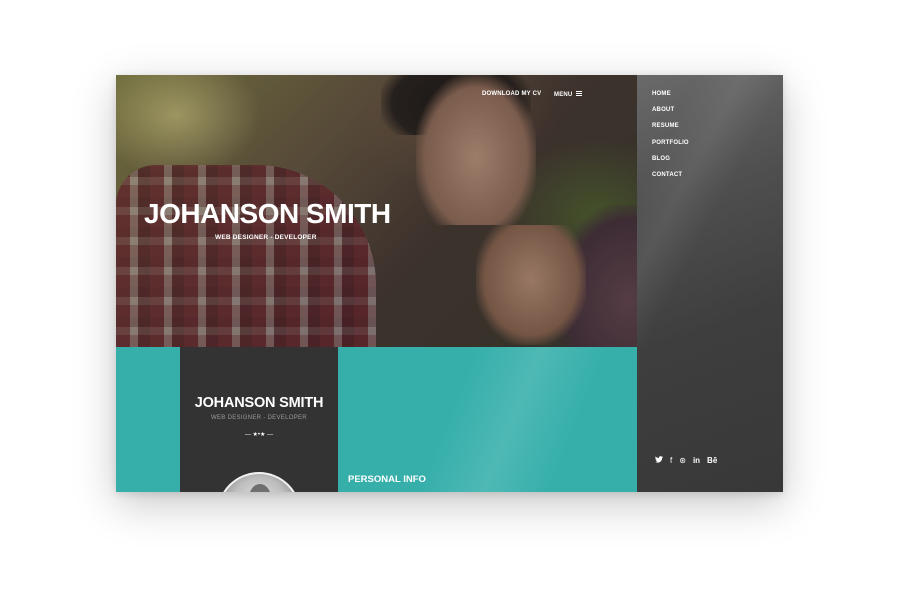  What do you see at coordinates (259, 403) in the screenshot?
I see `profile-name: JOHANSON SMITH` at bounding box center [259, 403].